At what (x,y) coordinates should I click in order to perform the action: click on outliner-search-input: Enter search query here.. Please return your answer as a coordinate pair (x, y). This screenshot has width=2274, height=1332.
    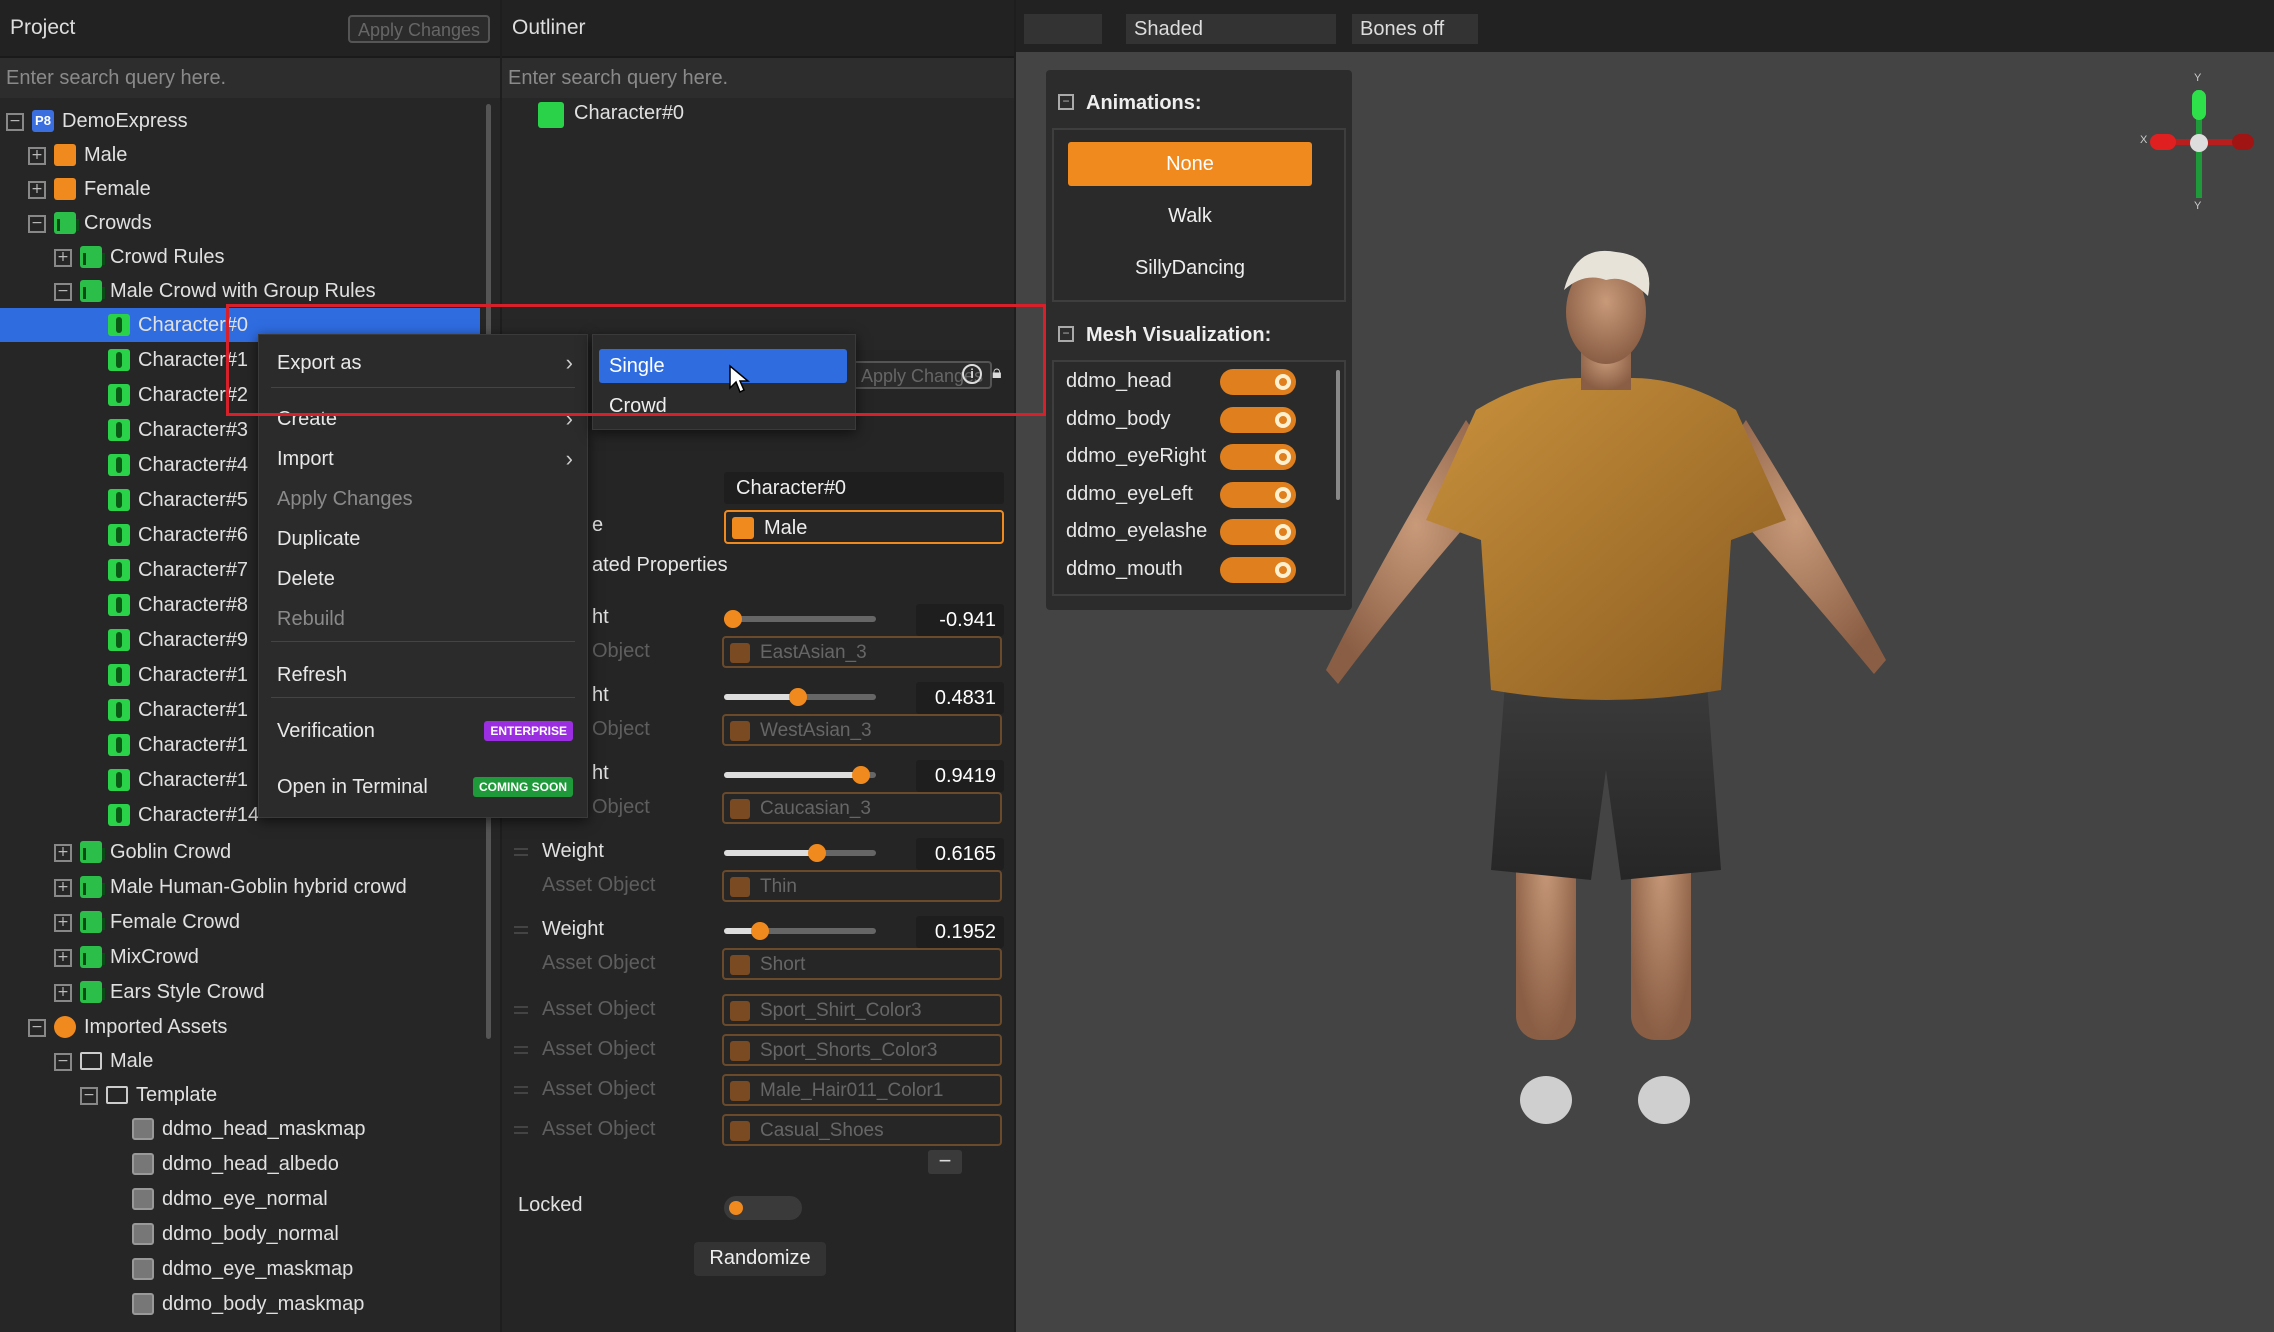
    Looking at the image, I should click on (758, 78).